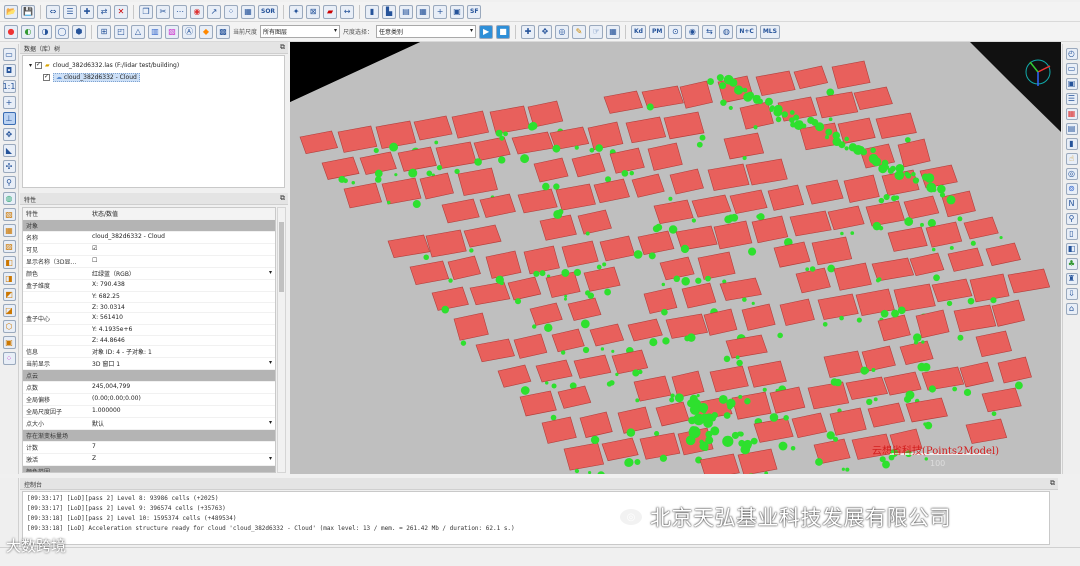  Describe the element at coordinates (9, 86) in the screenshot. I see `zoom-fit-icon: 1:1` at that location.